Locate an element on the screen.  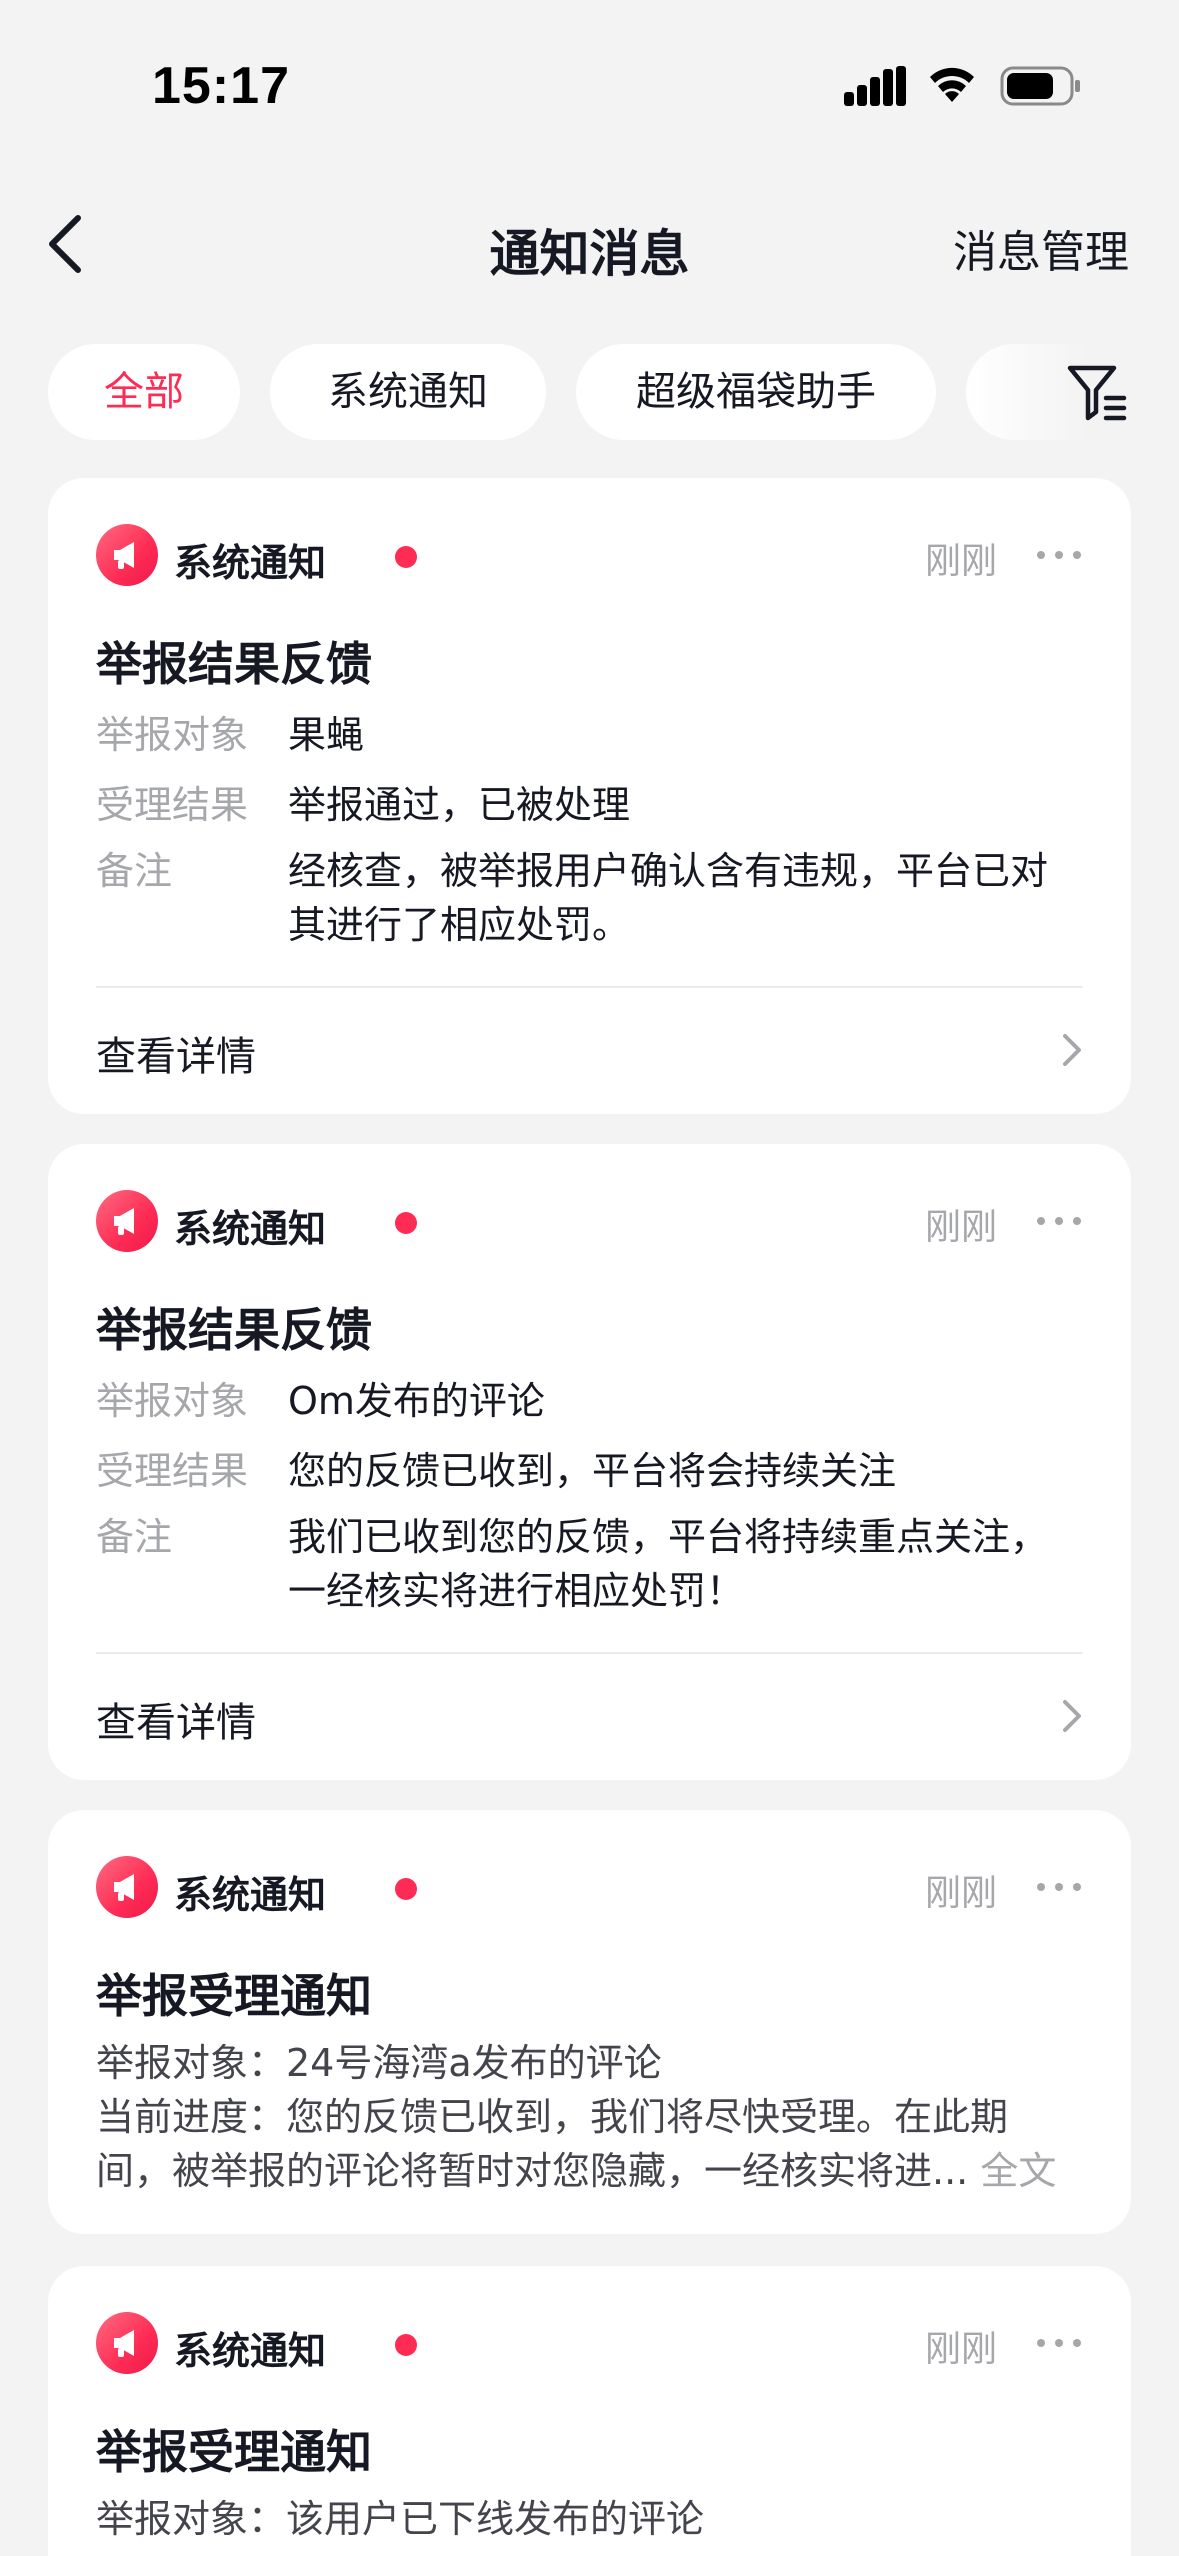
battery-icon is located at coordinates (1040, 86).